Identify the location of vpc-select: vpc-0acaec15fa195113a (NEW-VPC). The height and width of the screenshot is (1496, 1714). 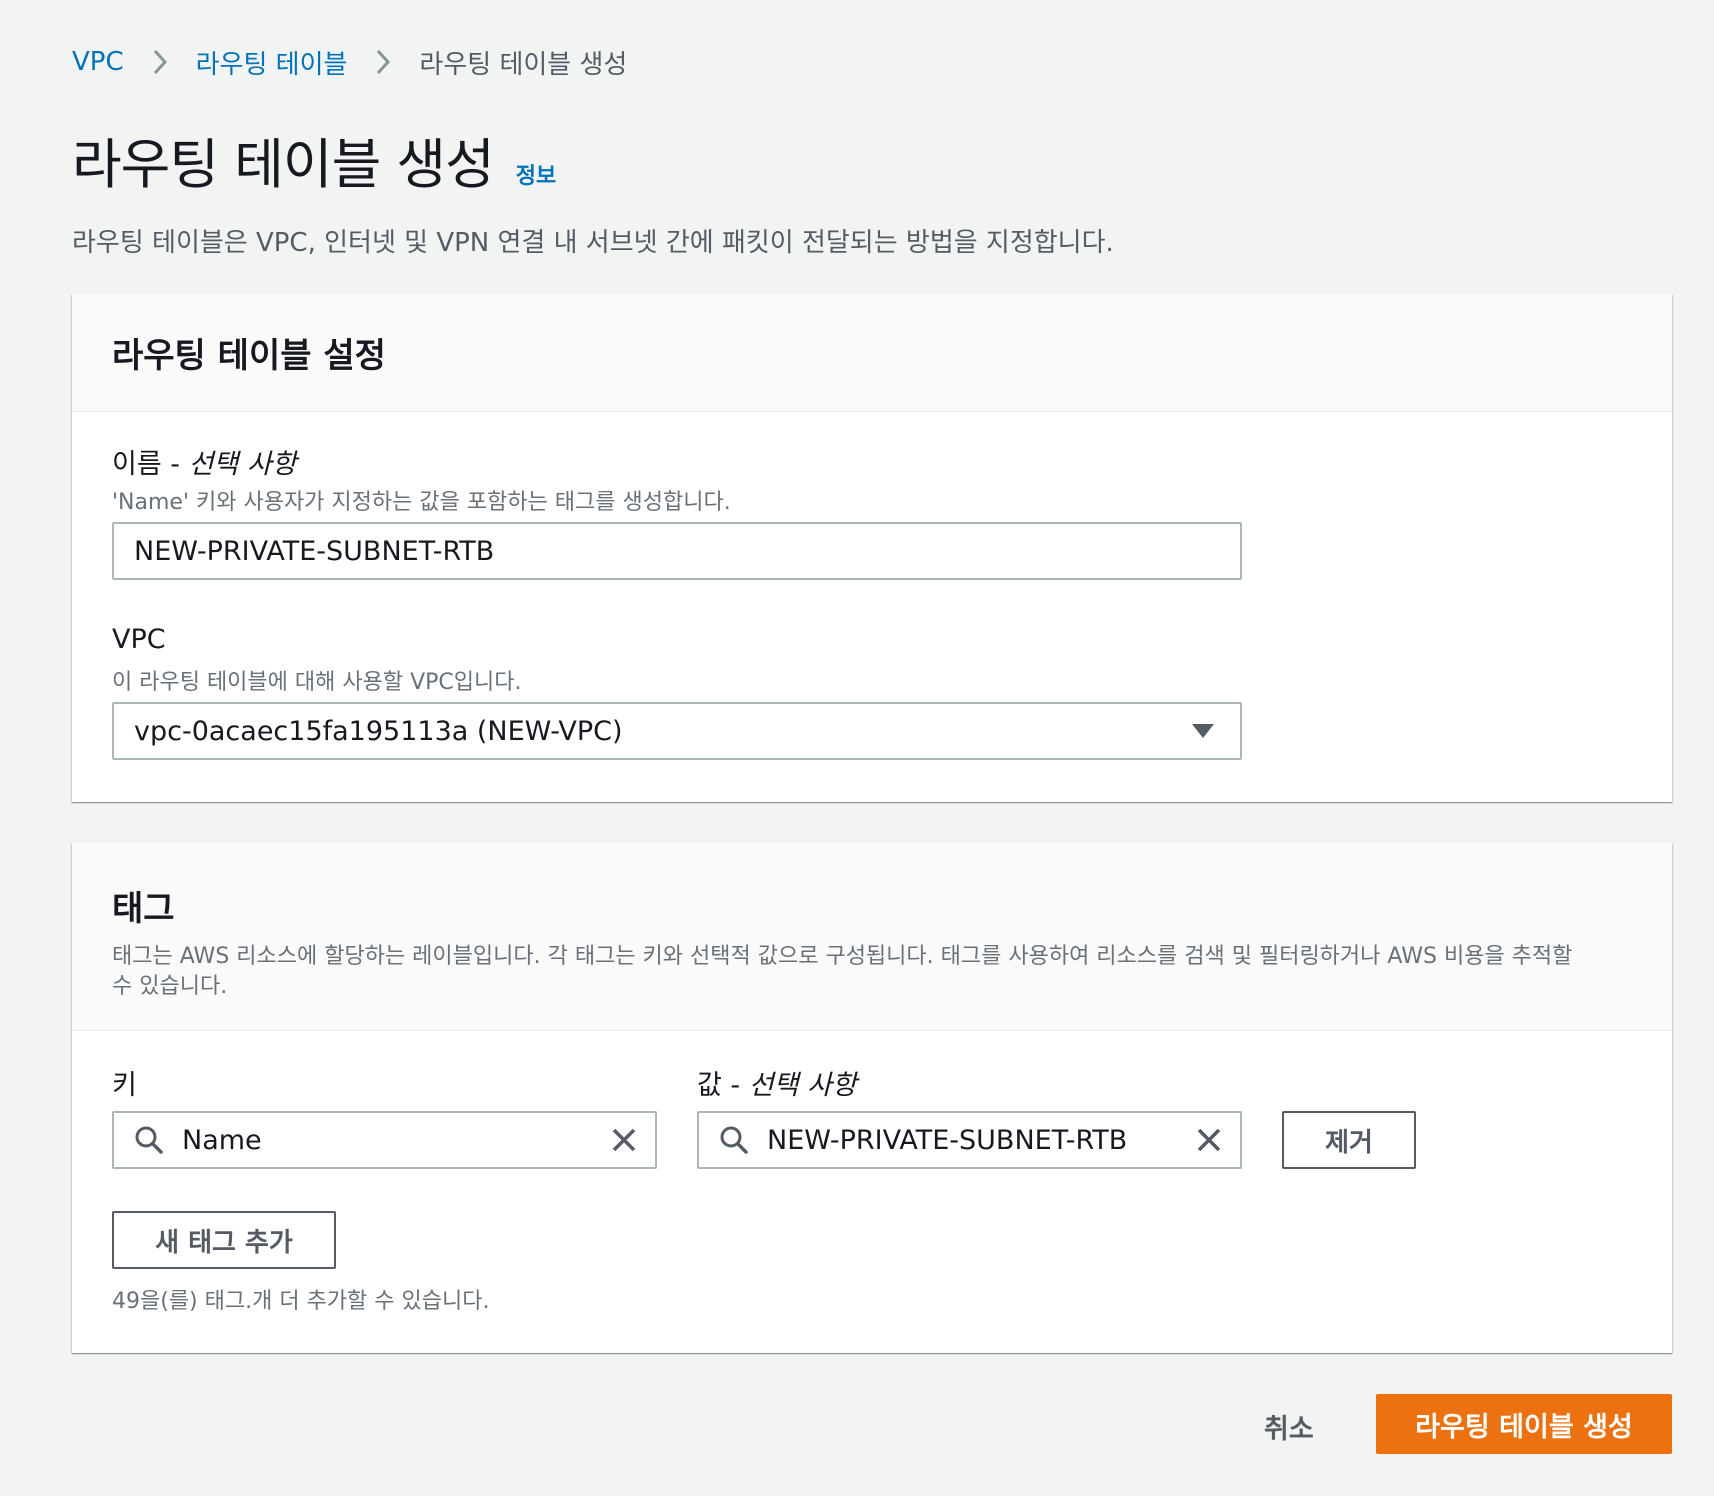
(677, 731).